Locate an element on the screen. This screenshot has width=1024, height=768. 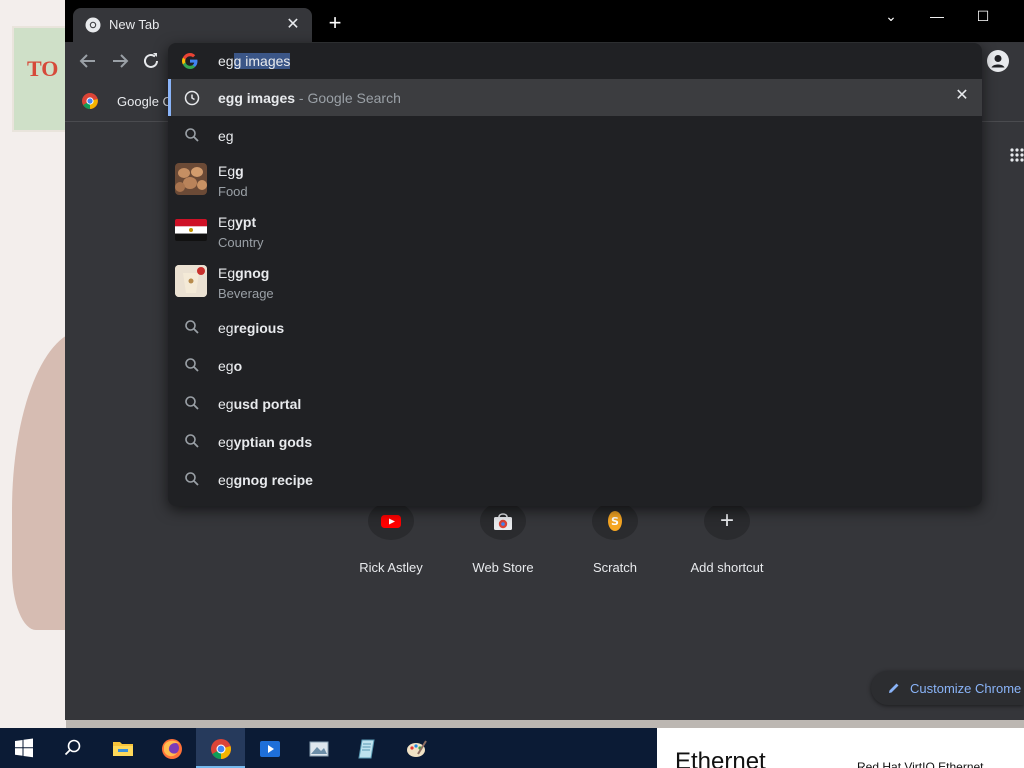
image-viewer-button is located at coordinates (318, 748).